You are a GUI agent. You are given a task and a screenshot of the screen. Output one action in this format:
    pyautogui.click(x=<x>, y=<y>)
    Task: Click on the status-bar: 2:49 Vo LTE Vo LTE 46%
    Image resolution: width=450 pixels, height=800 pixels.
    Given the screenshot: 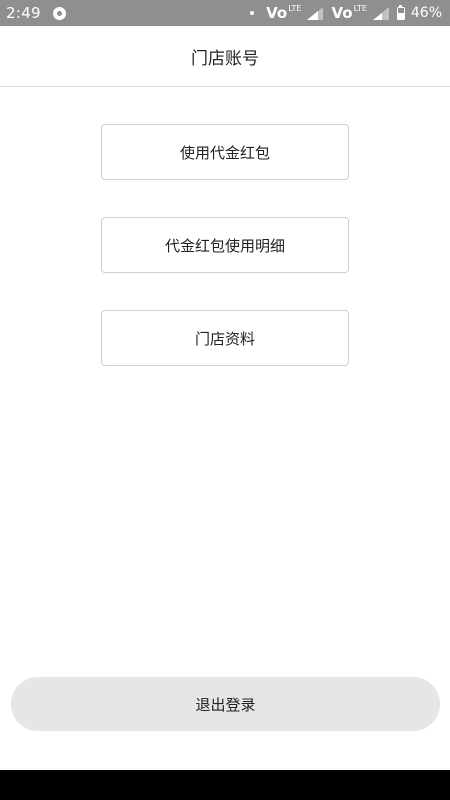 What is the action you would take?
    pyautogui.click(x=225, y=13)
    